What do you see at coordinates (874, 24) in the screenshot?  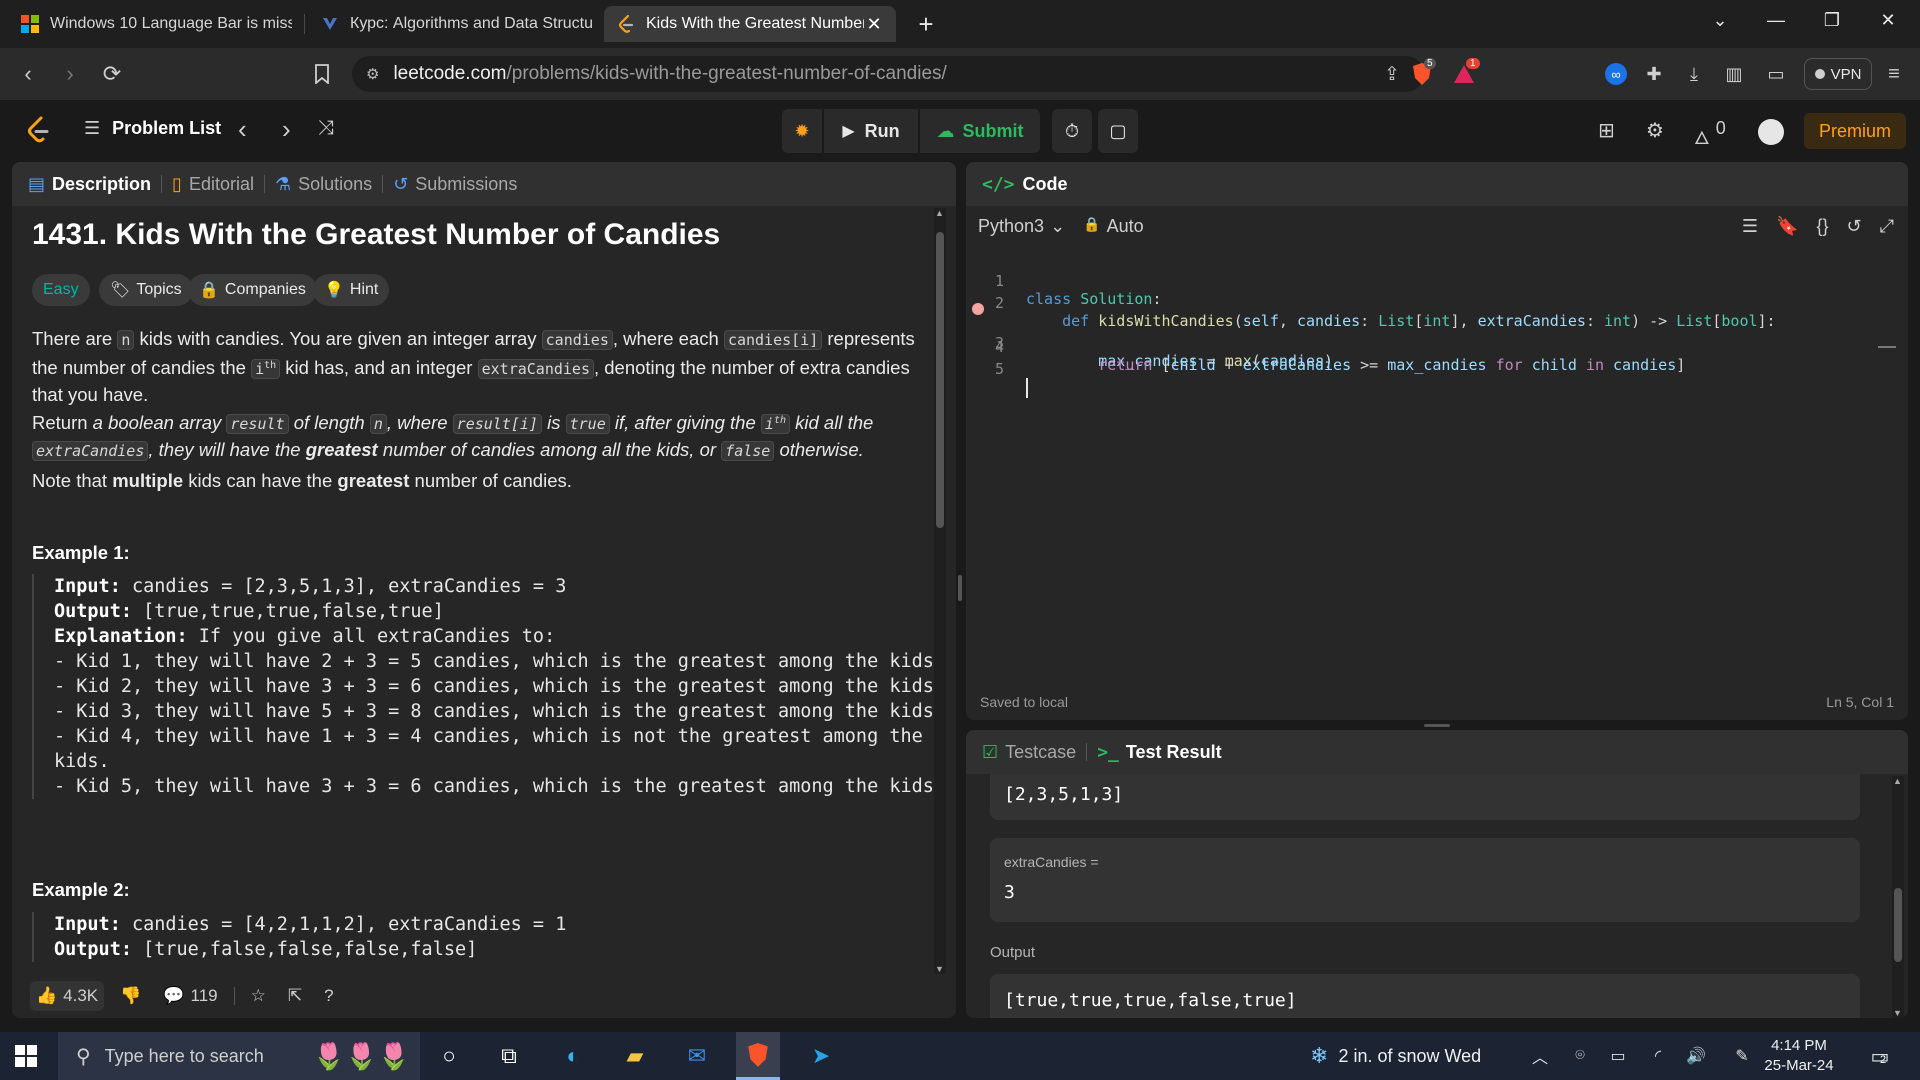 I see `close-tab-icon: ✕` at bounding box center [874, 24].